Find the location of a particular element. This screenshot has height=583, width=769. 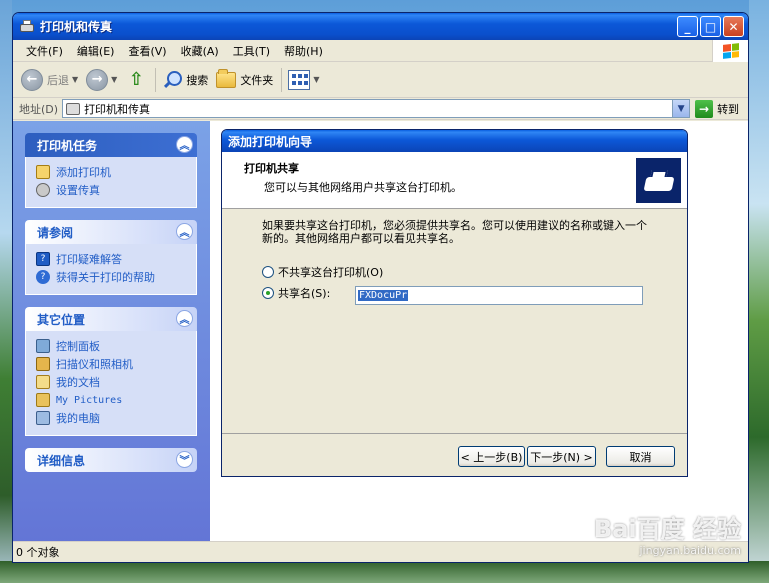

link-label: 添加打印机 is located at coordinates (83, 172).